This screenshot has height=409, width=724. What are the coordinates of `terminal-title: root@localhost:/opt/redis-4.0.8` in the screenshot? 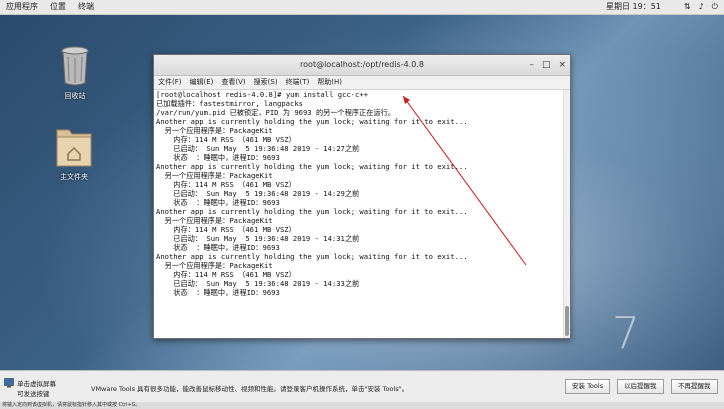 It's located at (362, 64).